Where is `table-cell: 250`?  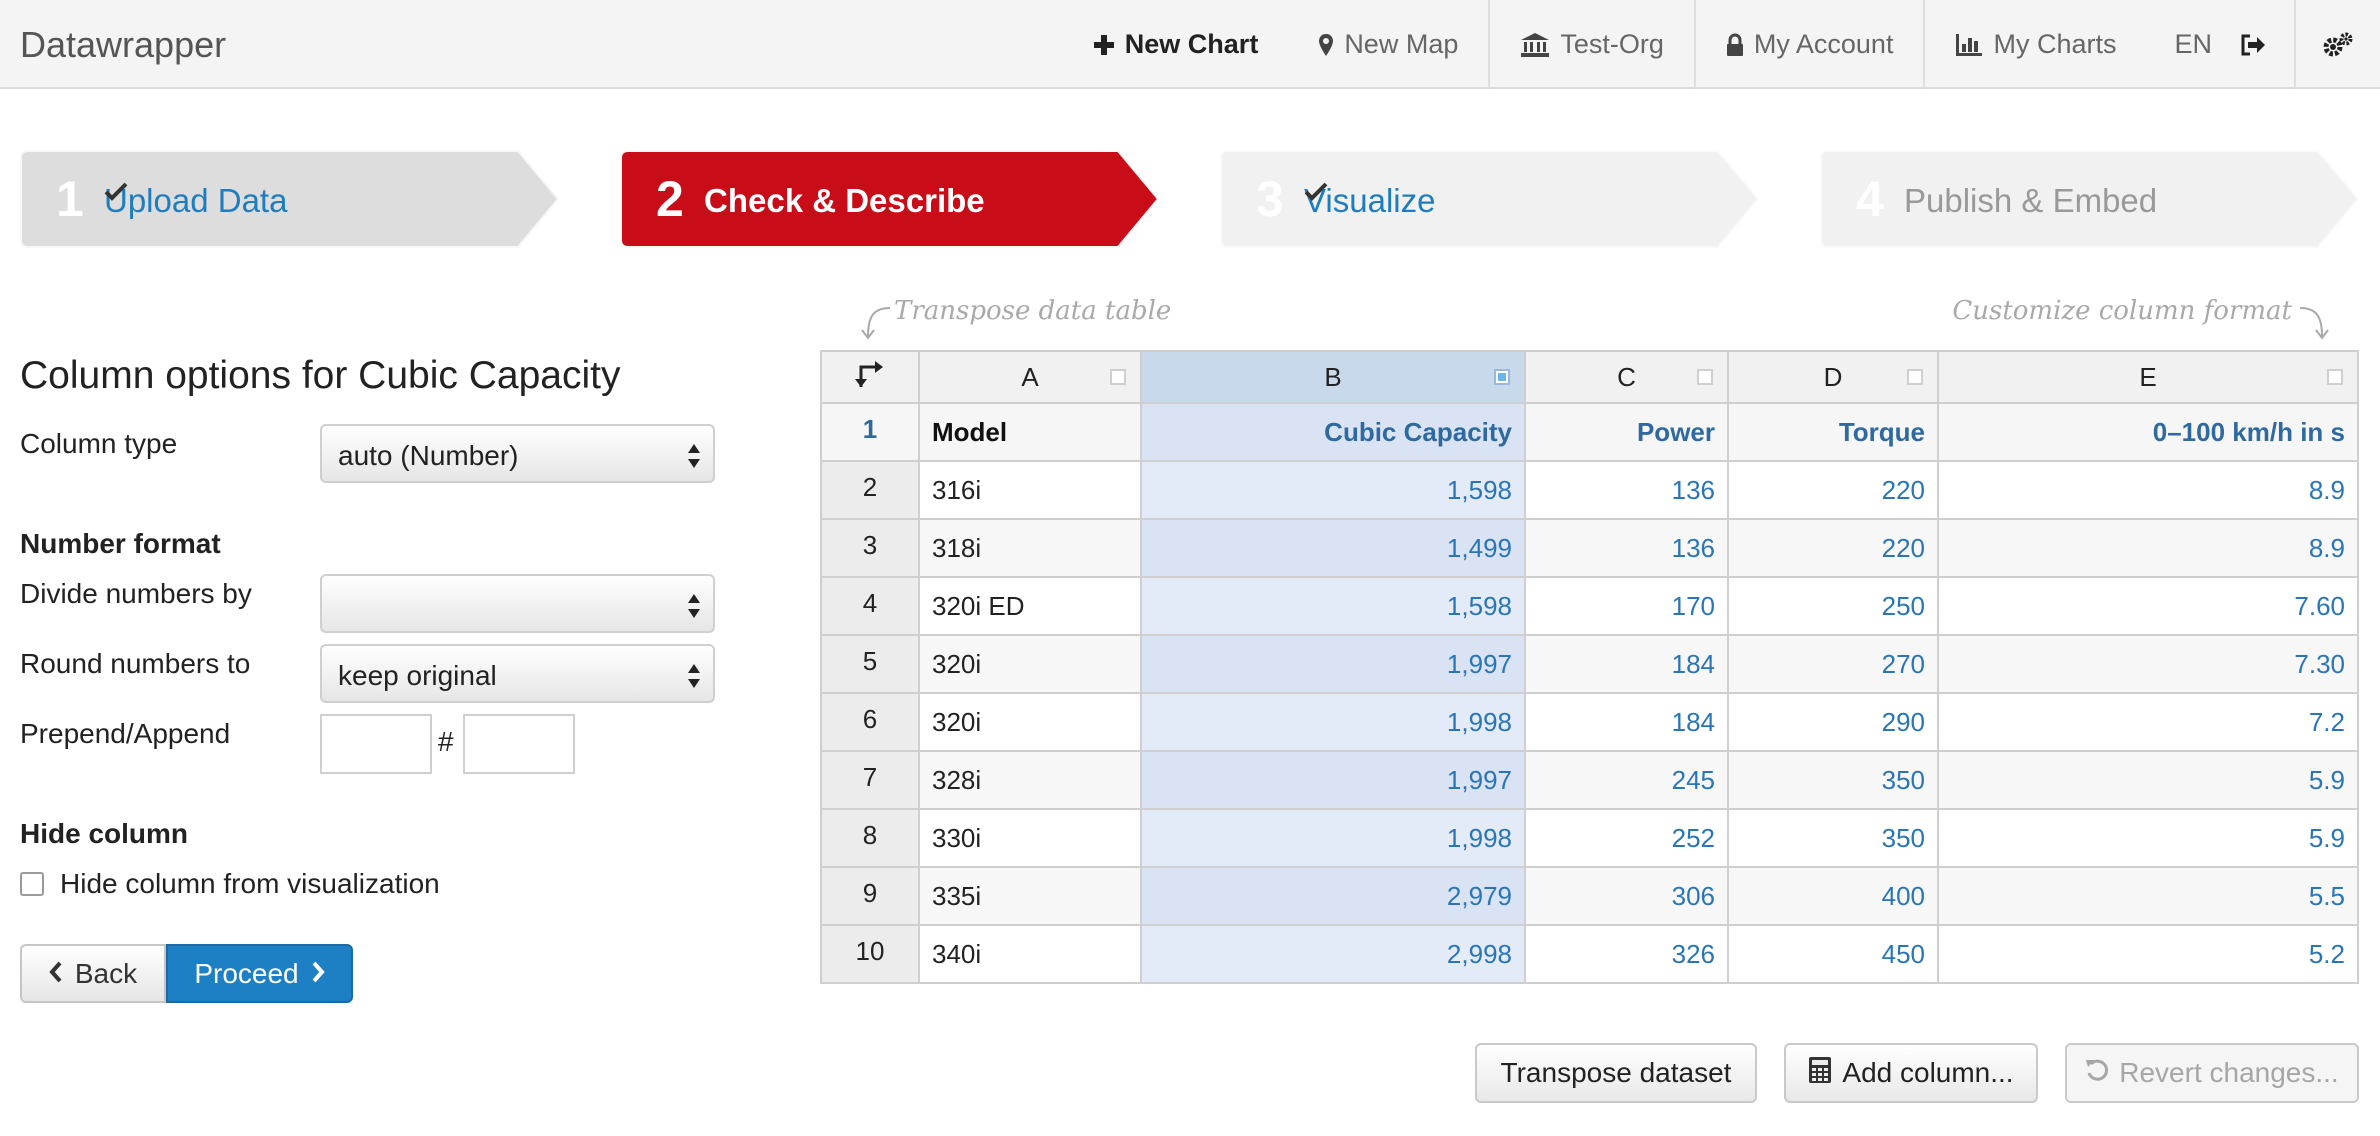
table-cell: 250 is located at coordinates (1833, 606).